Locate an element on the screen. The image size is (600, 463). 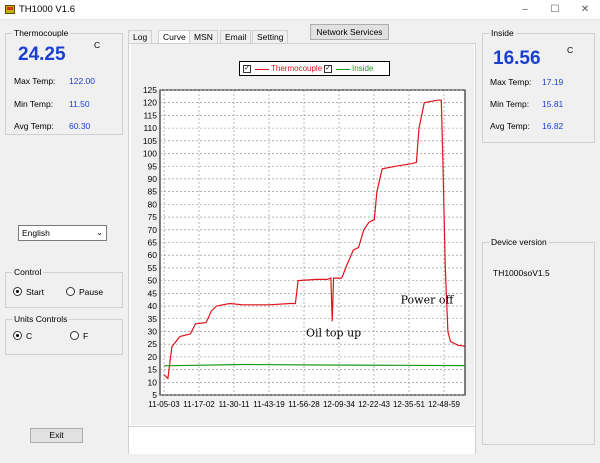
tab-log: Log is located at coordinates (140, 36).